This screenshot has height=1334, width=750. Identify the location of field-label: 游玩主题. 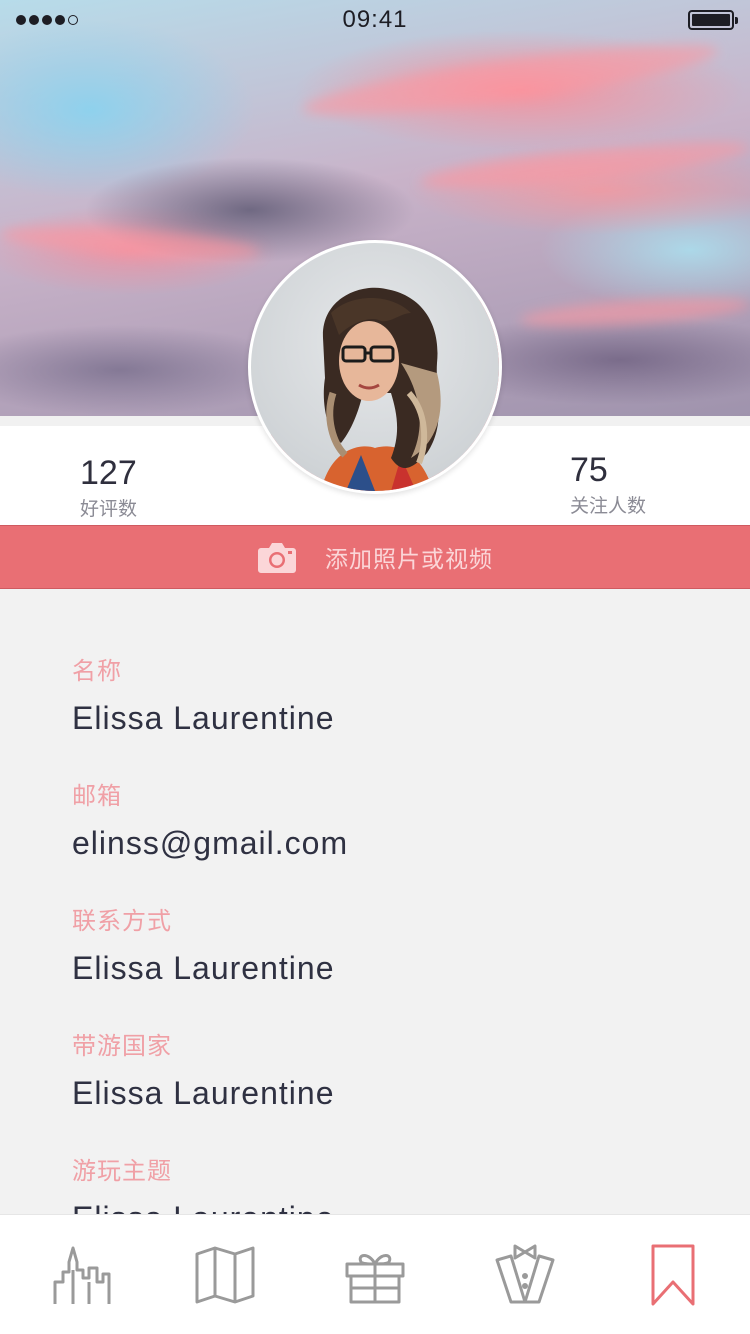
(122, 1171).